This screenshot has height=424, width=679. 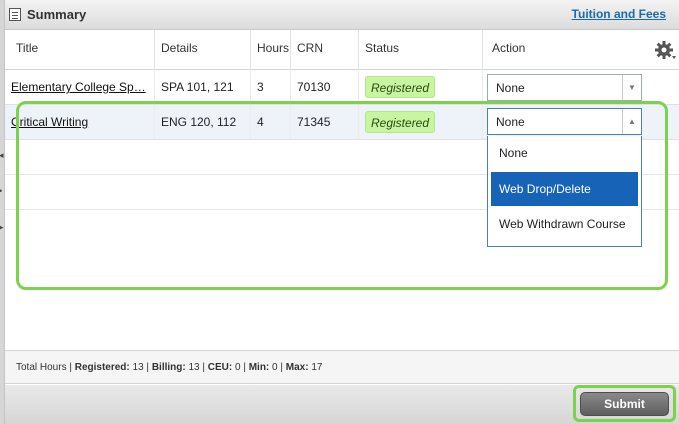 What do you see at coordinates (220, 367) in the screenshot?
I see `ceu-label: CEU:` at bounding box center [220, 367].